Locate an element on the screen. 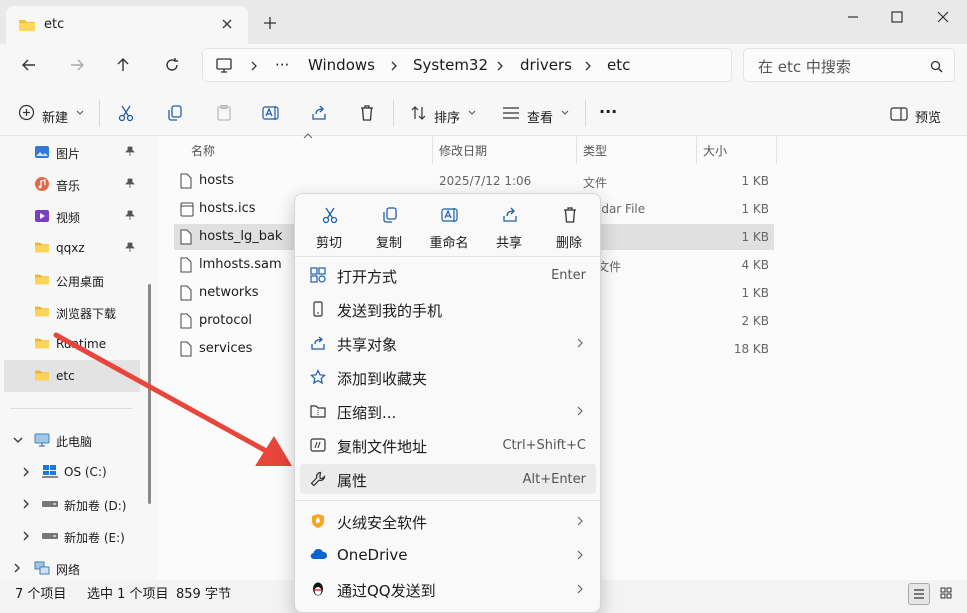  new-icon is located at coordinates (26, 112).